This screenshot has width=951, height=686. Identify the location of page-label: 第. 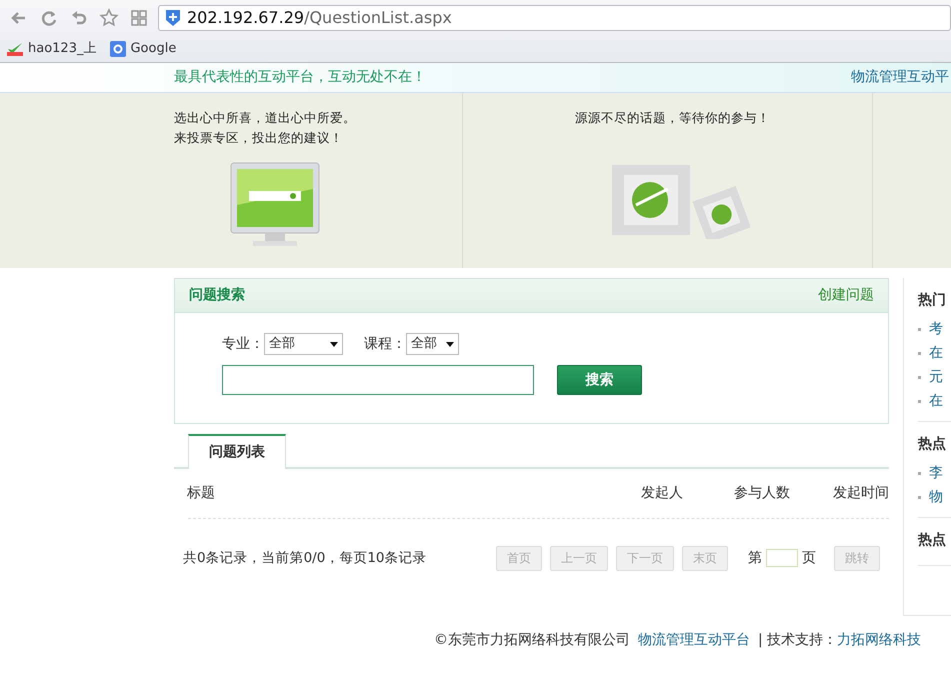
(755, 558).